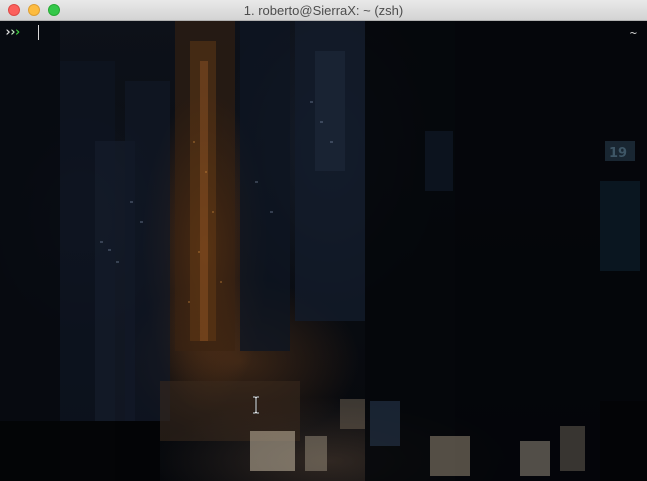 Image resolution: width=647 pixels, height=481 pixels. Describe the element at coordinates (38, 32) in the screenshot. I see `text-cursor` at that location.